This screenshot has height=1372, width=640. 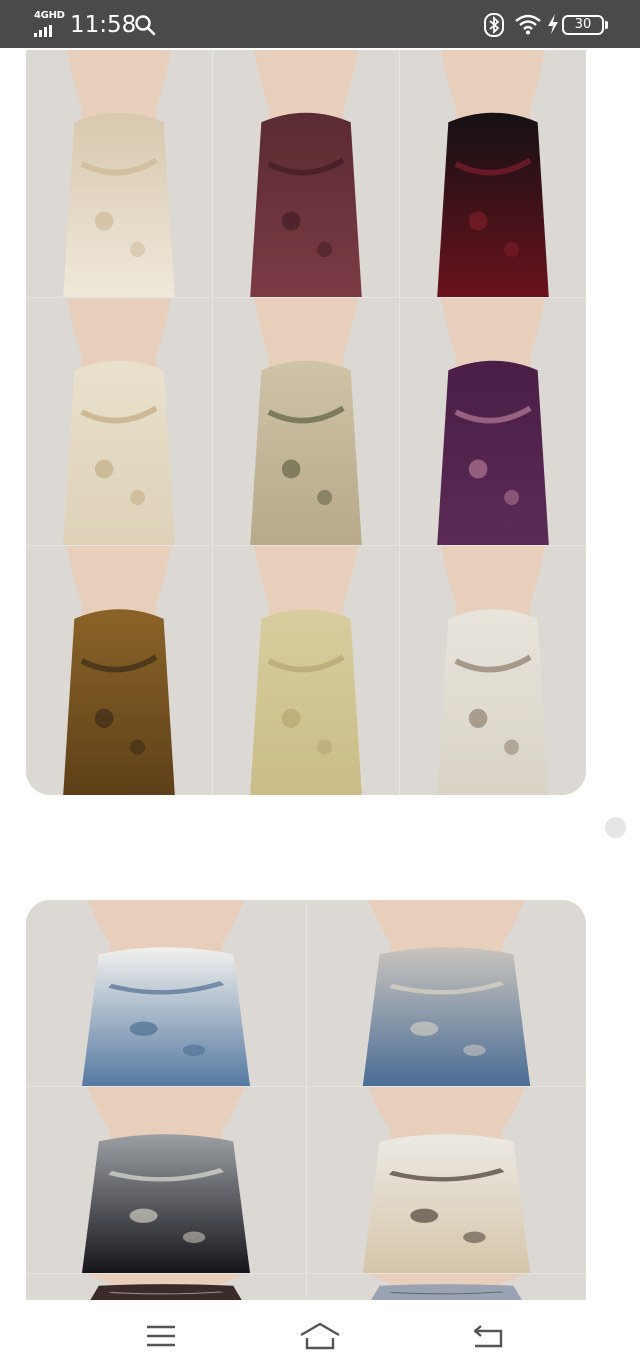 I want to click on scroll-indicator, so click(x=615, y=827).